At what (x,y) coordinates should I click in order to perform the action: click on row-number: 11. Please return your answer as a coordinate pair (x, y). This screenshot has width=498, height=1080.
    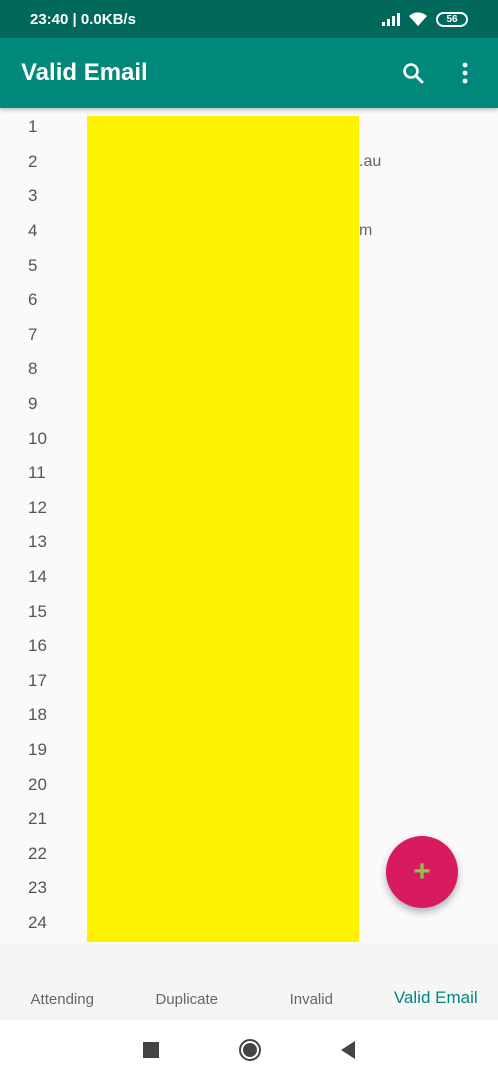
    Looking at the image, I should click on (37, 473).